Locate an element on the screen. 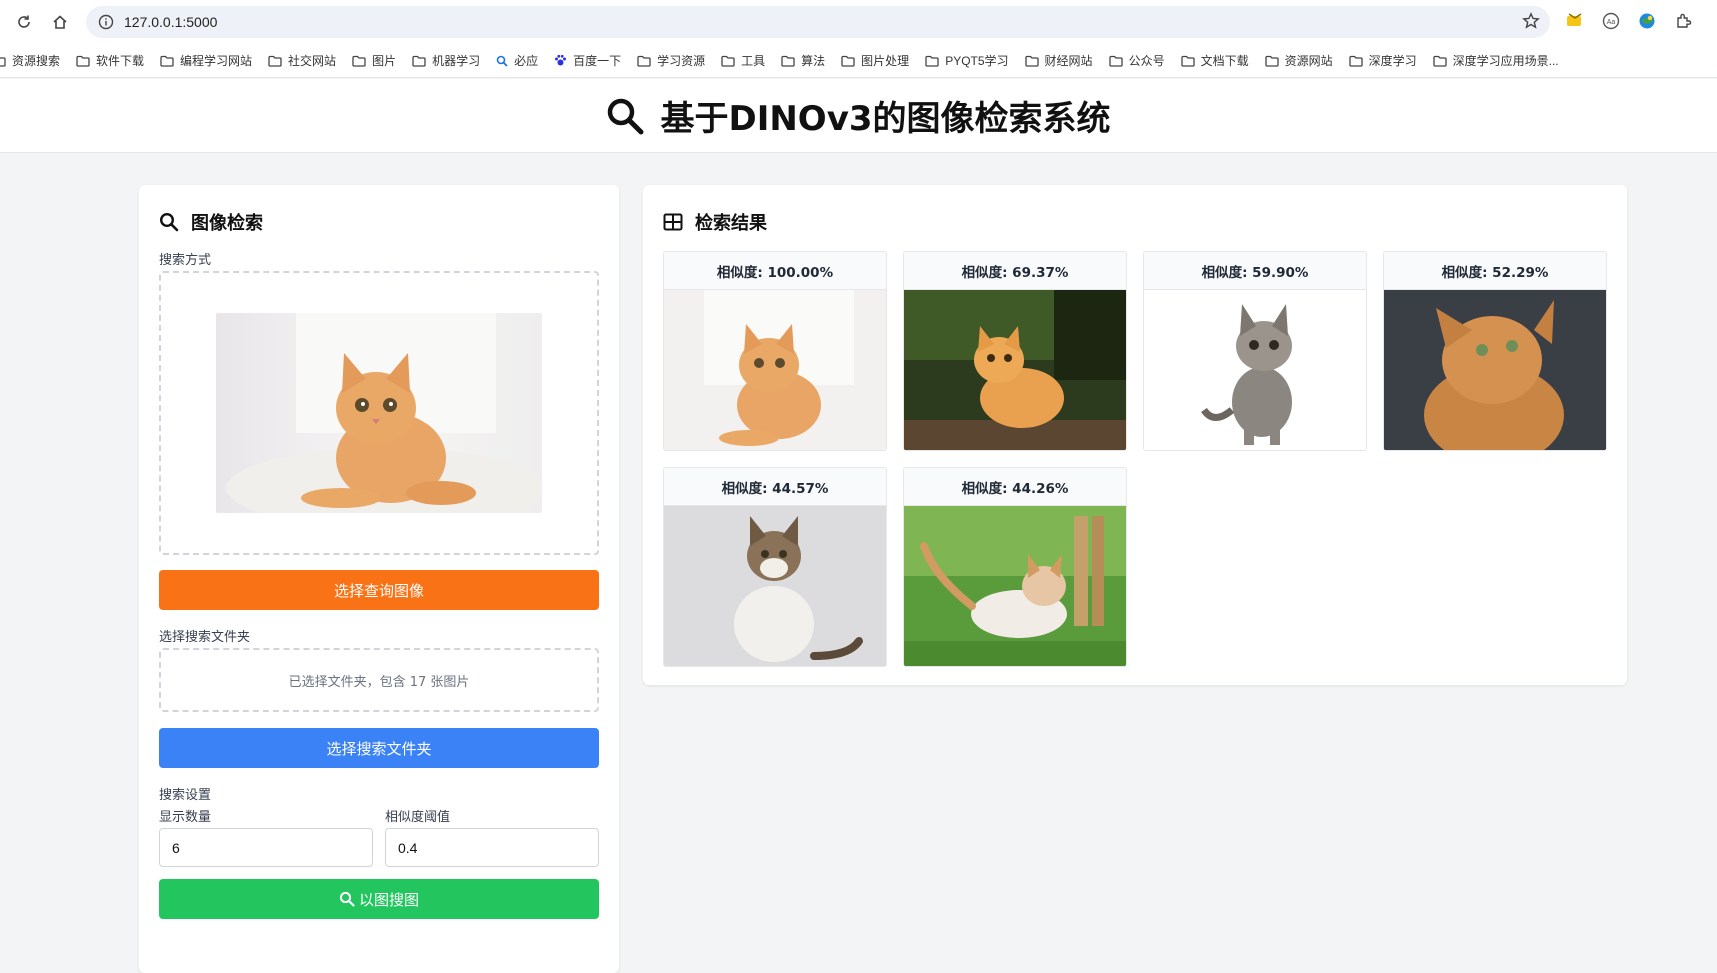 This screenshot has width=1717, height=973. bookmark-item: 软件下载 is located at coordinates (110, 60).